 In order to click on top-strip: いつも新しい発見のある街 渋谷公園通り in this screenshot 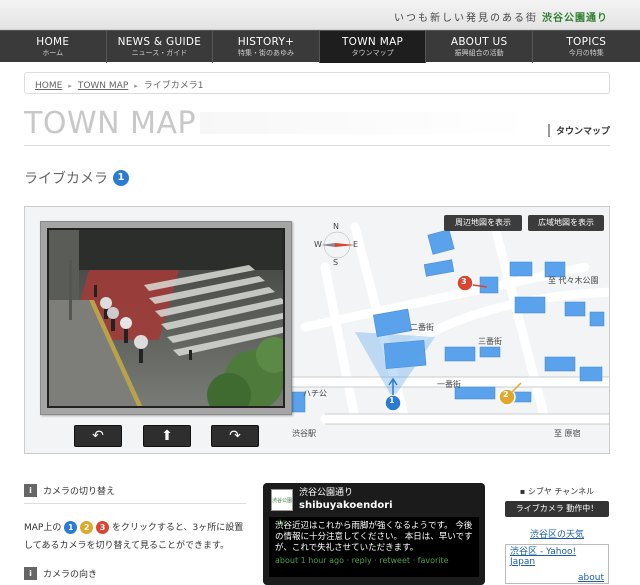, I will do `click(320, 15)`.